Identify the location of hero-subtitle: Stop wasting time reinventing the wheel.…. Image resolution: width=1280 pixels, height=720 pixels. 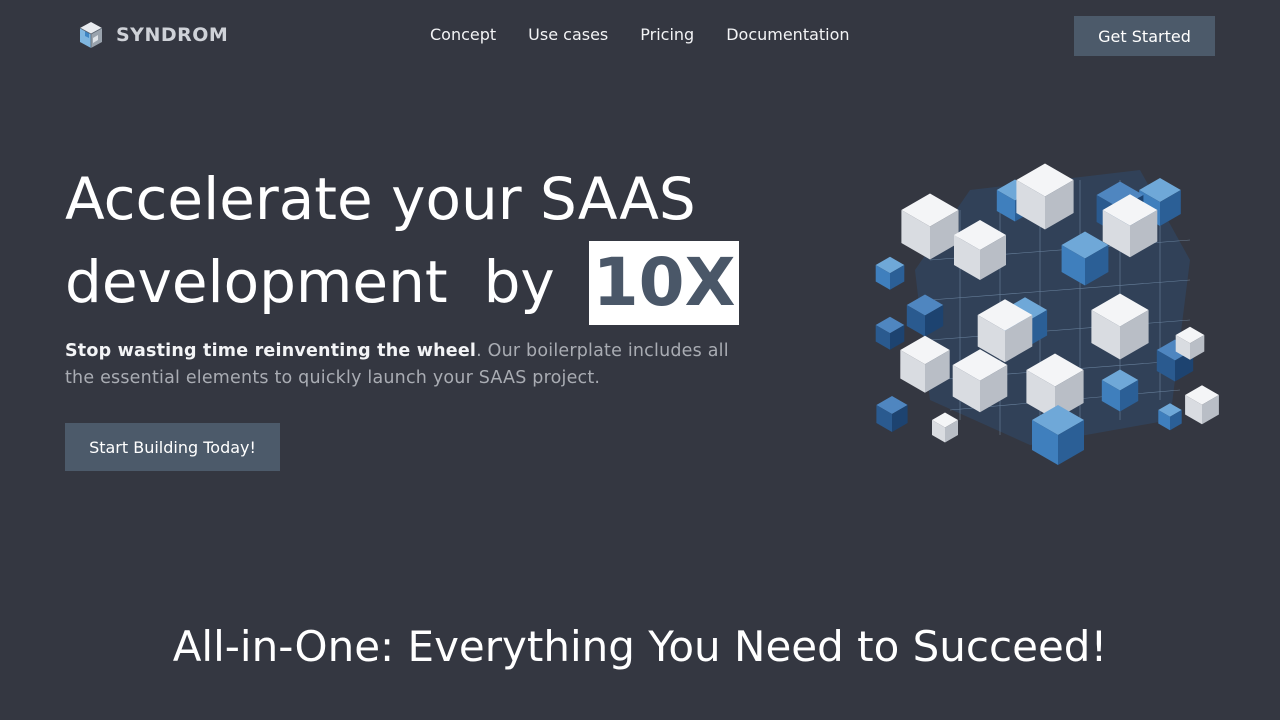
(410, 365).